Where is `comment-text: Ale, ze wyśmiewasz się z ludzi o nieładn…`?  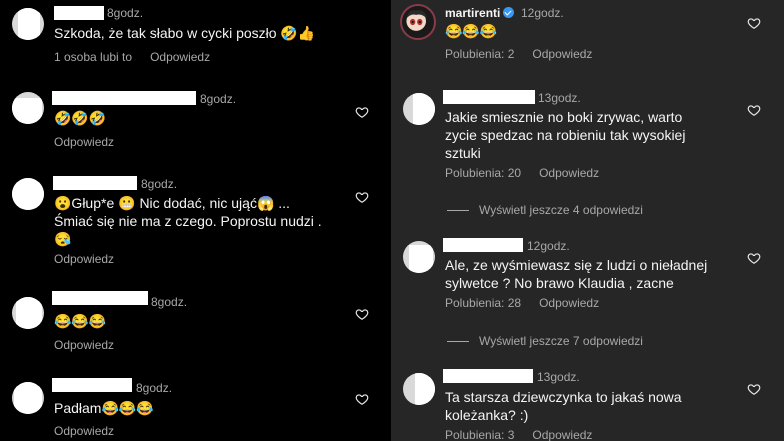
comment-text: Ale, ze wyśmiewasz się z ludzi o nieładn… is located at coordinates (576, 274).